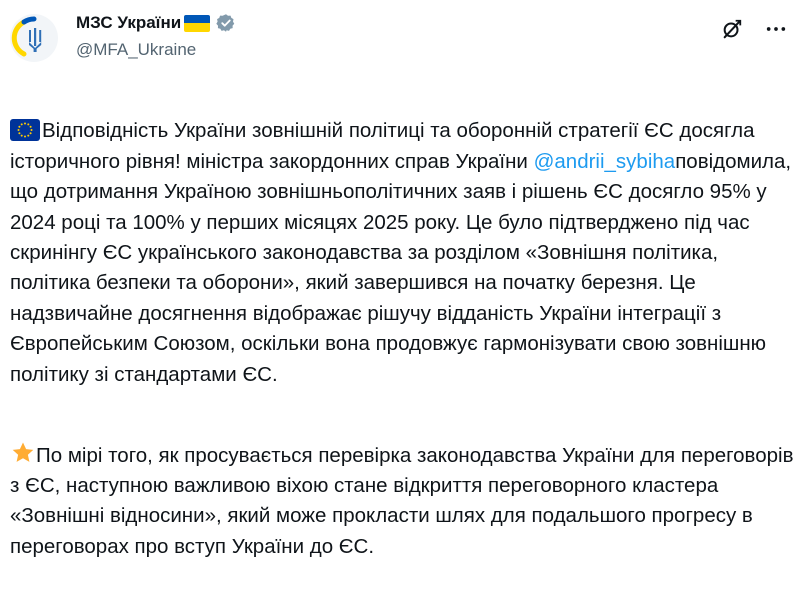  I want to click on name-row: МЗС України, so click(156, 23).